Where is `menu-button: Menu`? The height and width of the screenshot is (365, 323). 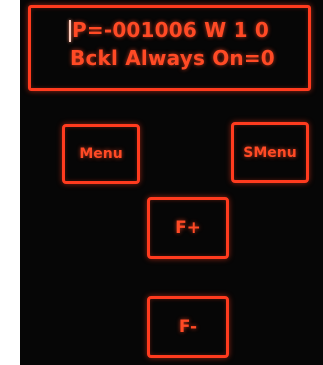 menu-button: Menu is located at coordinates (101, 154).